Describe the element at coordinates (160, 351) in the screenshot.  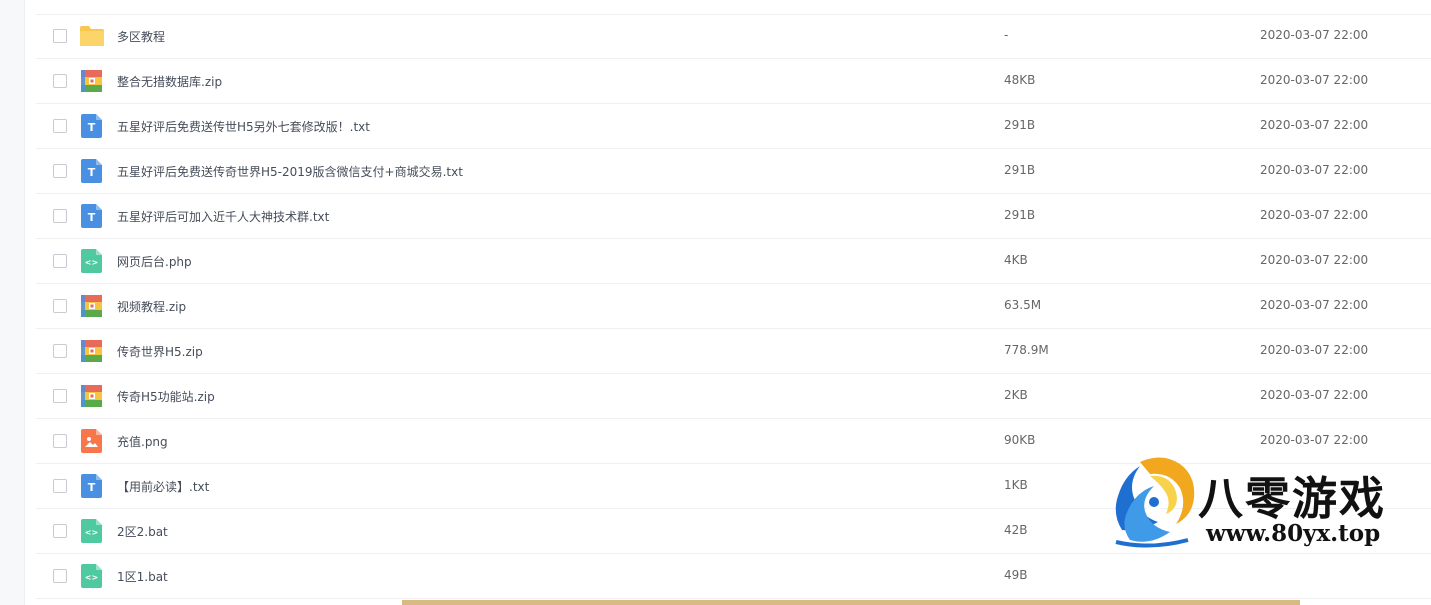
I see `file-name: 传奇世界H5.zip` at that location.